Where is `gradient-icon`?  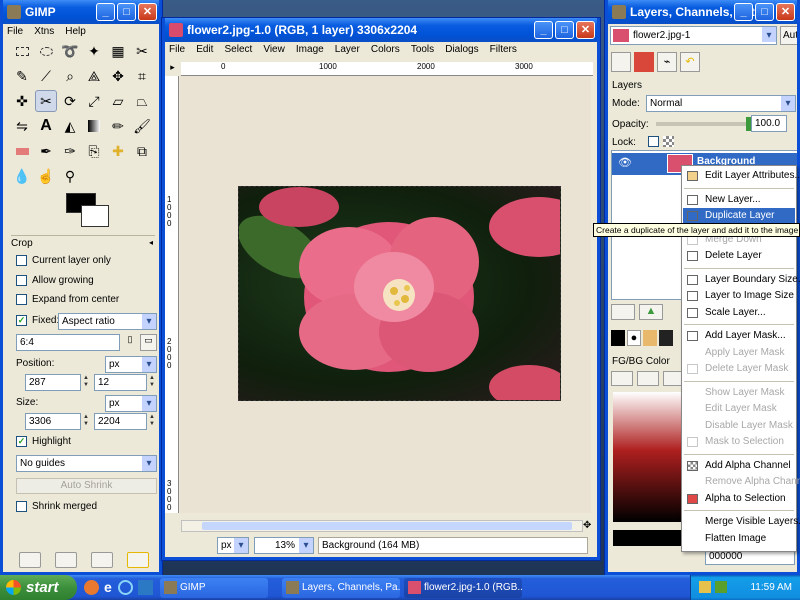
gradient-icon is located at coordinates (666, 338).